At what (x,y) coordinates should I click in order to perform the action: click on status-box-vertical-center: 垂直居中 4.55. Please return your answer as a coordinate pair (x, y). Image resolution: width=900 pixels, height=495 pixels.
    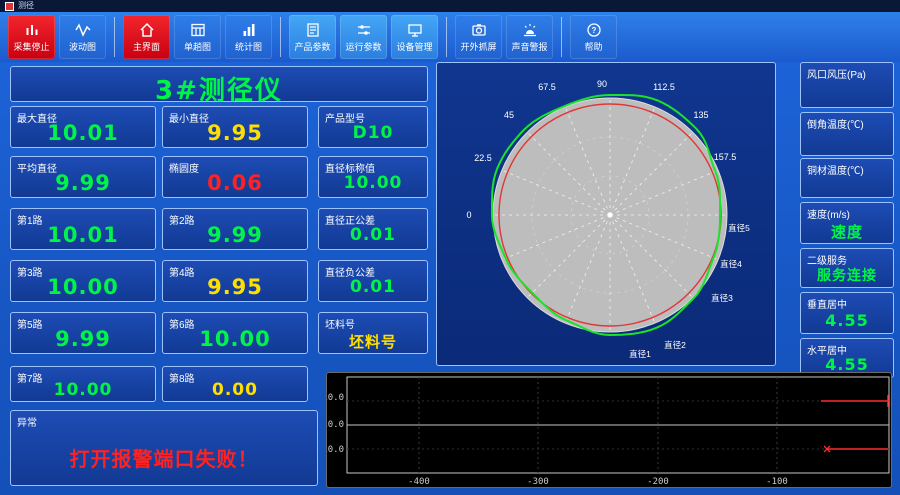
    Looking at the image, I should click on (847, 313).